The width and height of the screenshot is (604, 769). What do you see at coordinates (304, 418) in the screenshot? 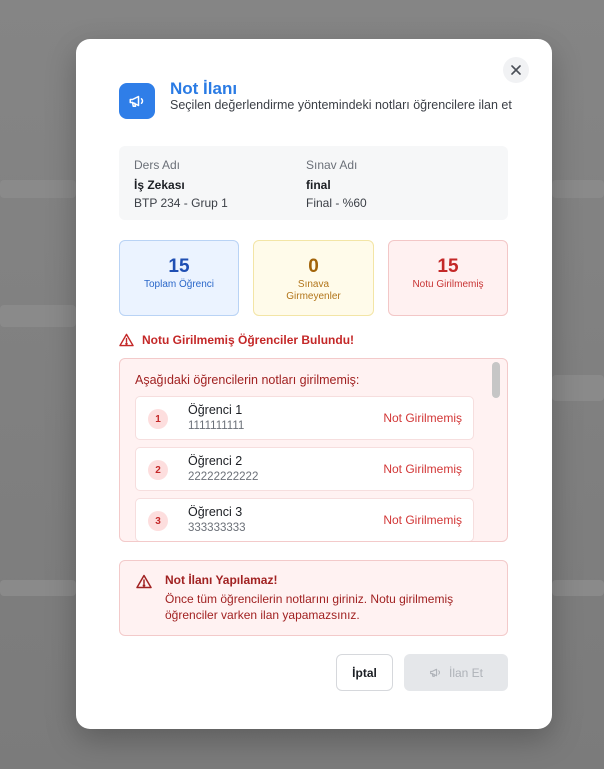
I see `list-item: 1 Öğrenci 1 1111111111 Not Girilmemiş` at bounding box center [304, 418].